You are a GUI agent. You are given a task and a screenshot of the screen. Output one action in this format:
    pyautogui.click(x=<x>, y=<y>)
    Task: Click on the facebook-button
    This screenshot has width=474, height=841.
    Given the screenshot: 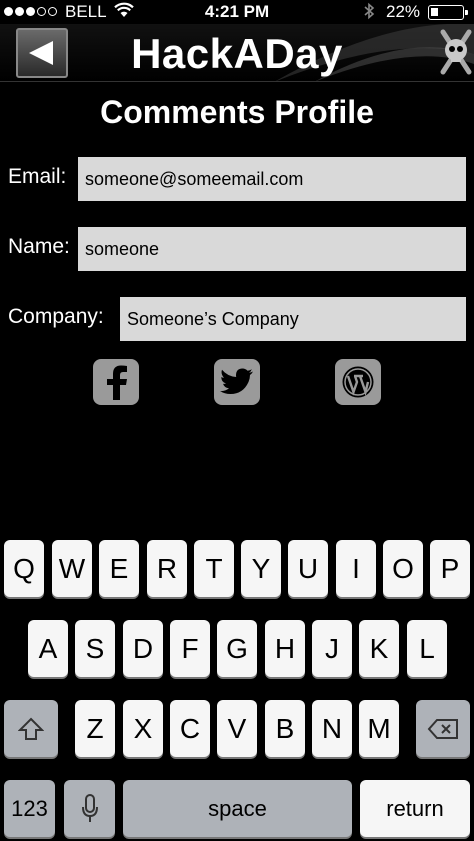 What is the action you would take?
    pyautogui.click(x=116, y=382)
    